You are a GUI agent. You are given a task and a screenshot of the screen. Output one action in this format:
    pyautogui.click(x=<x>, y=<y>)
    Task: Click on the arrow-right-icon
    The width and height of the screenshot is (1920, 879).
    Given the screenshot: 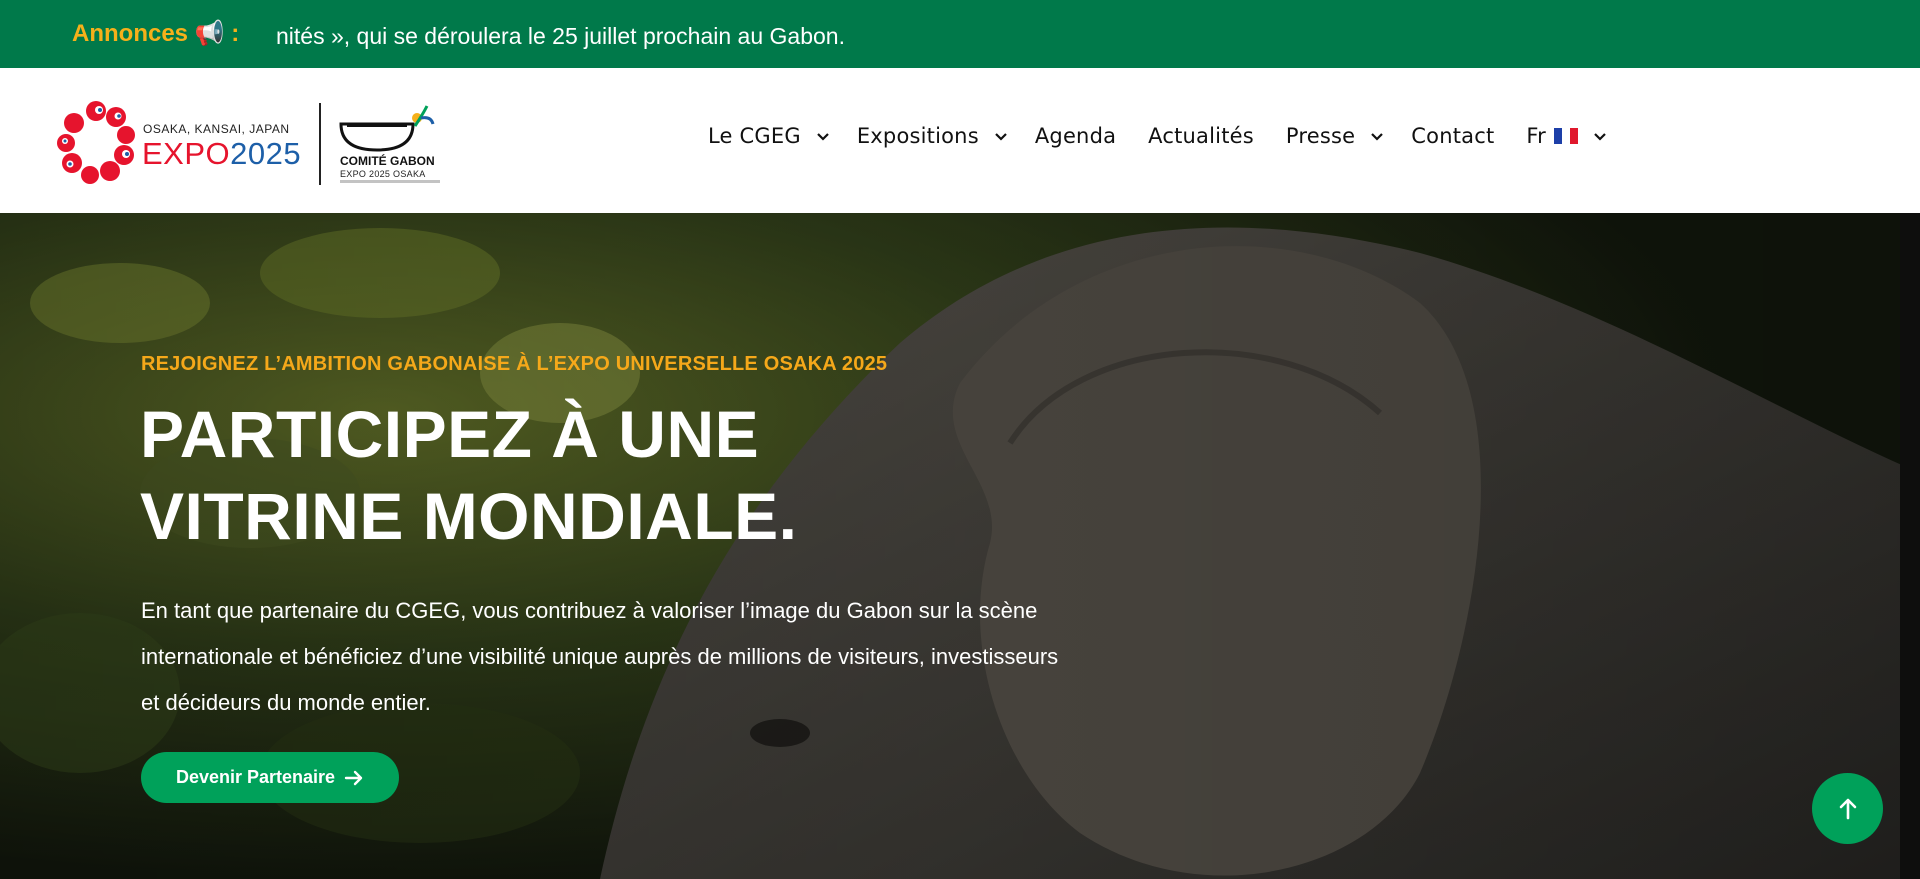 What is the action you would take?
    pyautogui.click(x=353, y=777)
    